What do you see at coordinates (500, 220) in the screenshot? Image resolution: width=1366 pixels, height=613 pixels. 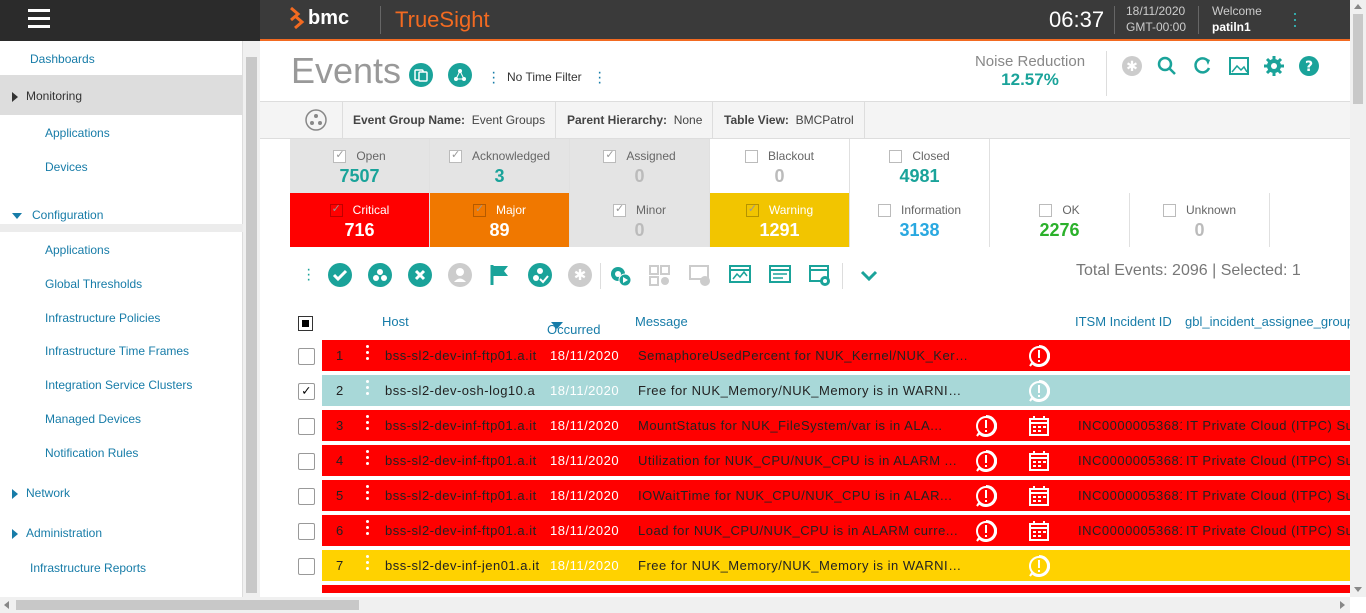 I see `severity-tile-major: Major 89` at bounding box center [500, 220].